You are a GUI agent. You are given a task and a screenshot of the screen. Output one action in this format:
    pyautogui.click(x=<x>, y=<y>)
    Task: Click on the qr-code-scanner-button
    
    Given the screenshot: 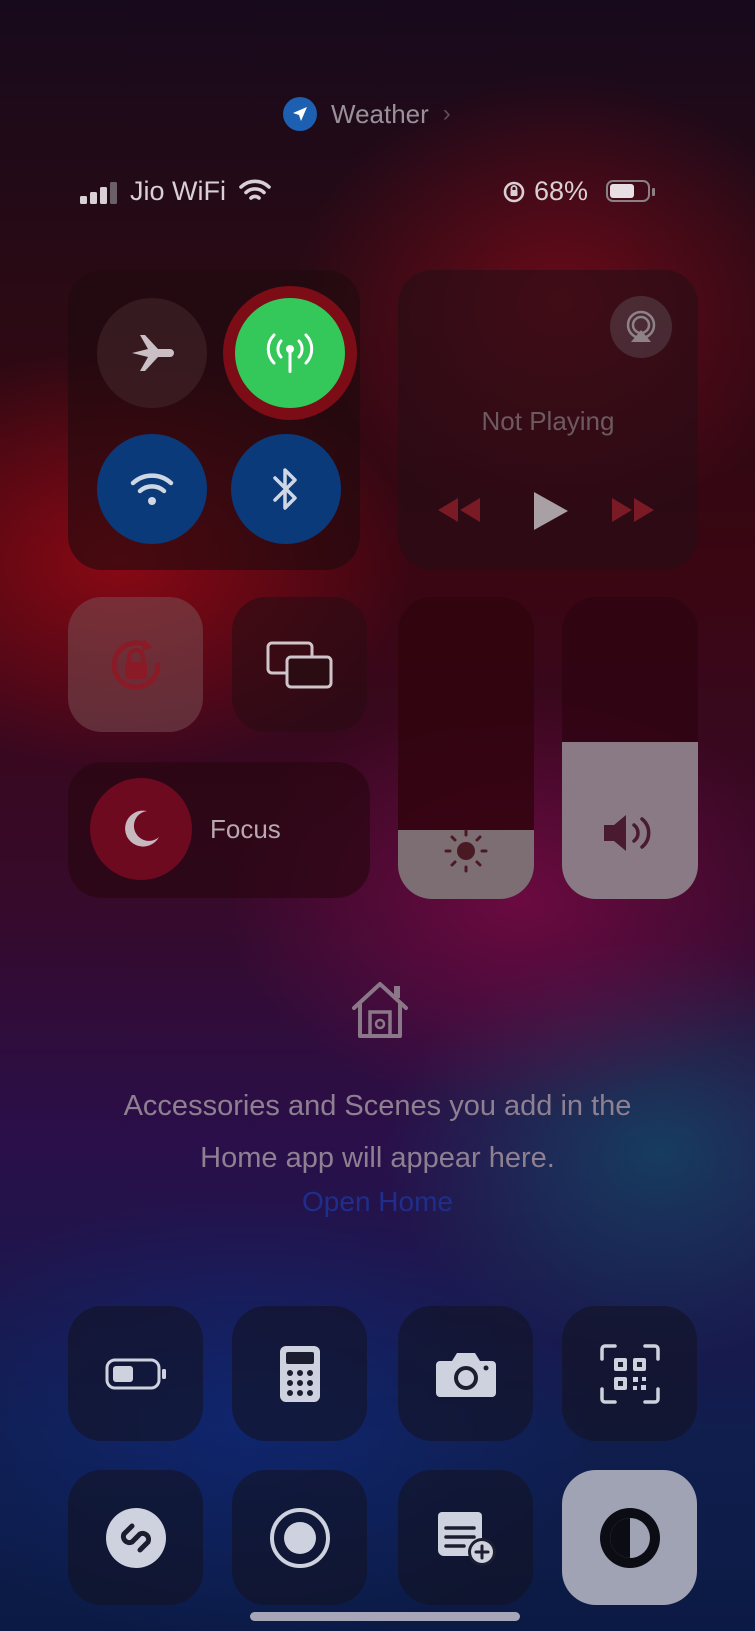 What is the action you would take?
    pyautogui.click(x=629, y=1373)
    